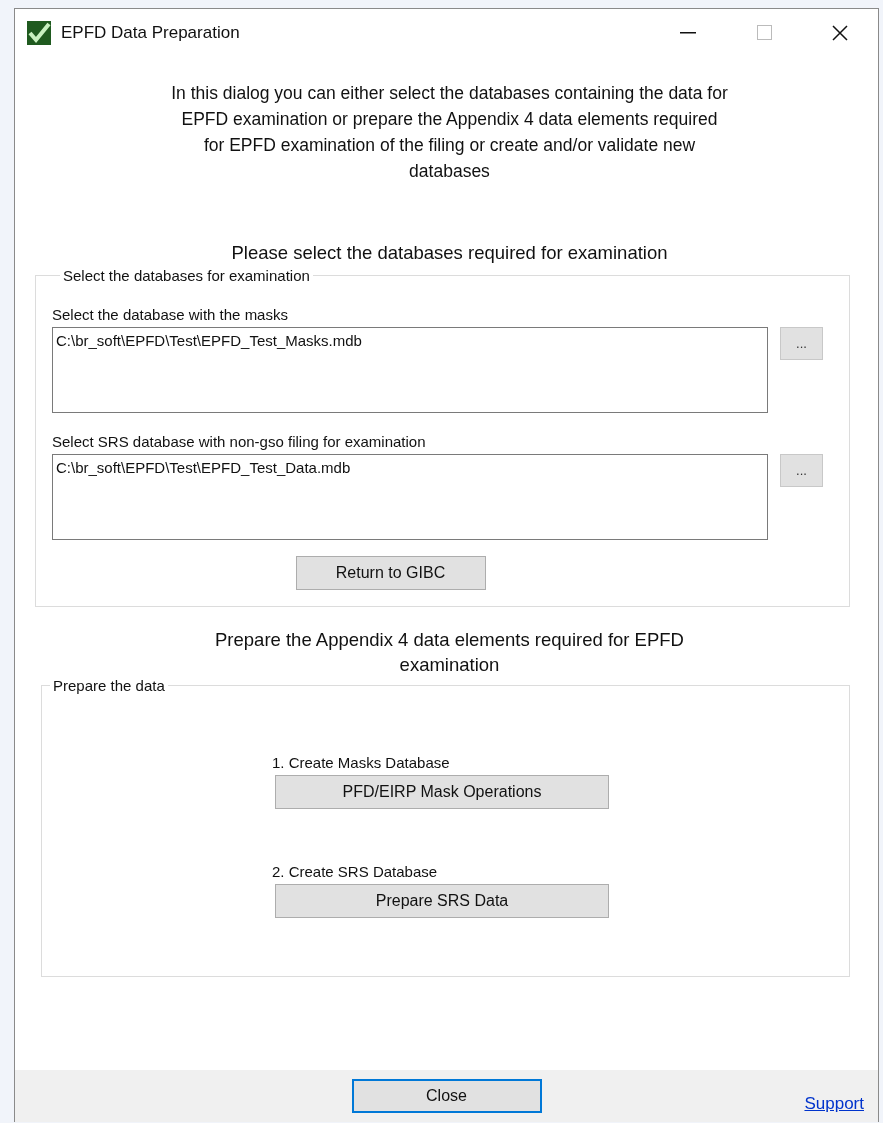 This screenshot has height=1123, width=883. I want to click on step-label: 1. Create Masks Database, so click(361, 762).